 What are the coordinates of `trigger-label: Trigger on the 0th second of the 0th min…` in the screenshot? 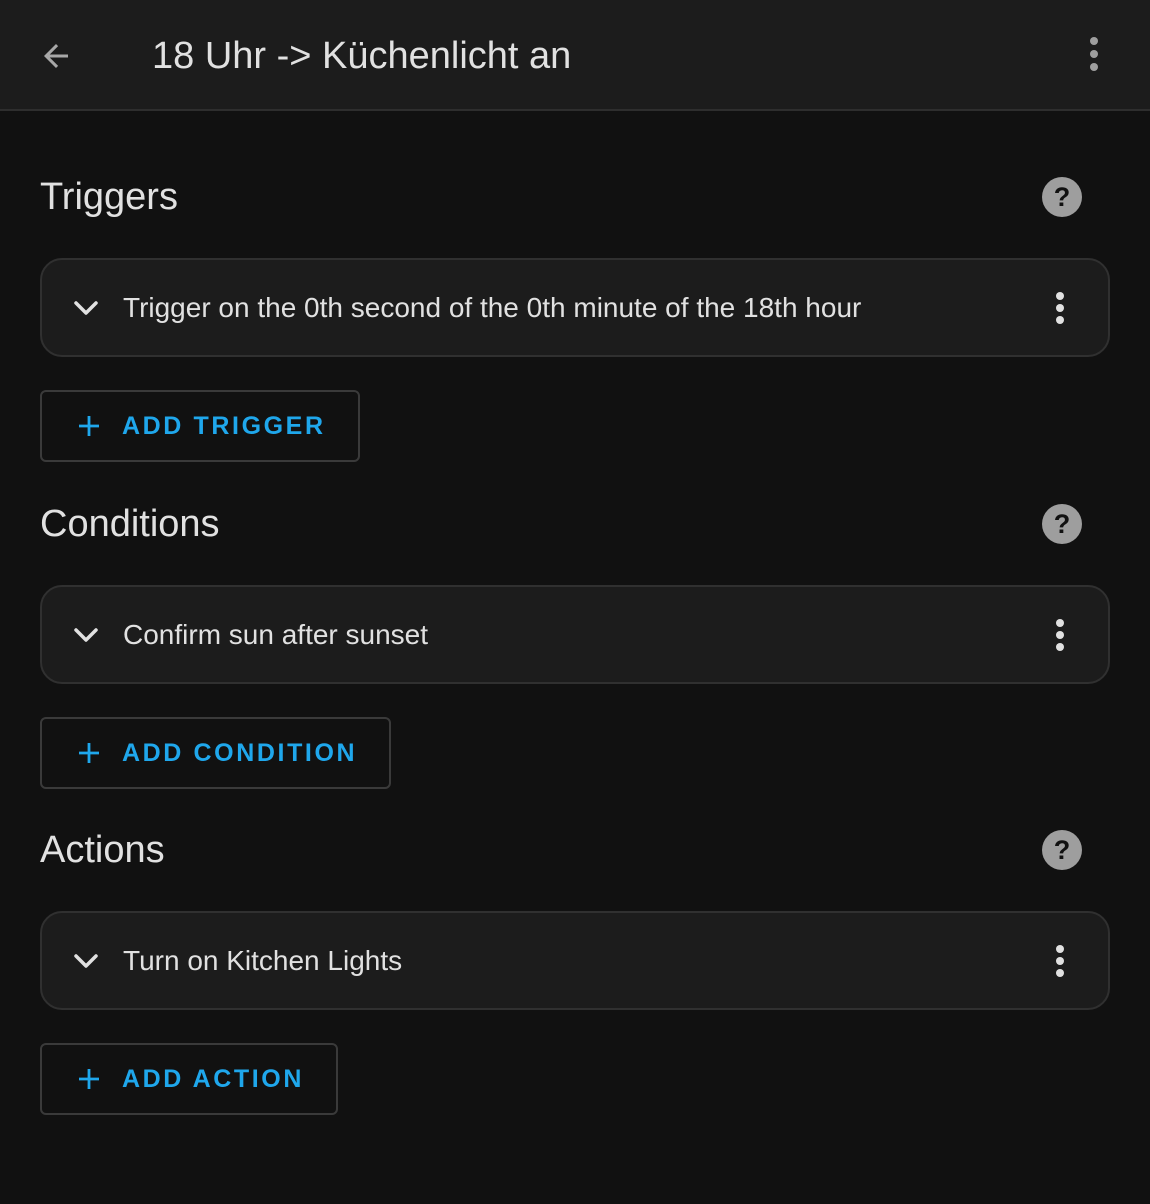 It's located at (492, 307).